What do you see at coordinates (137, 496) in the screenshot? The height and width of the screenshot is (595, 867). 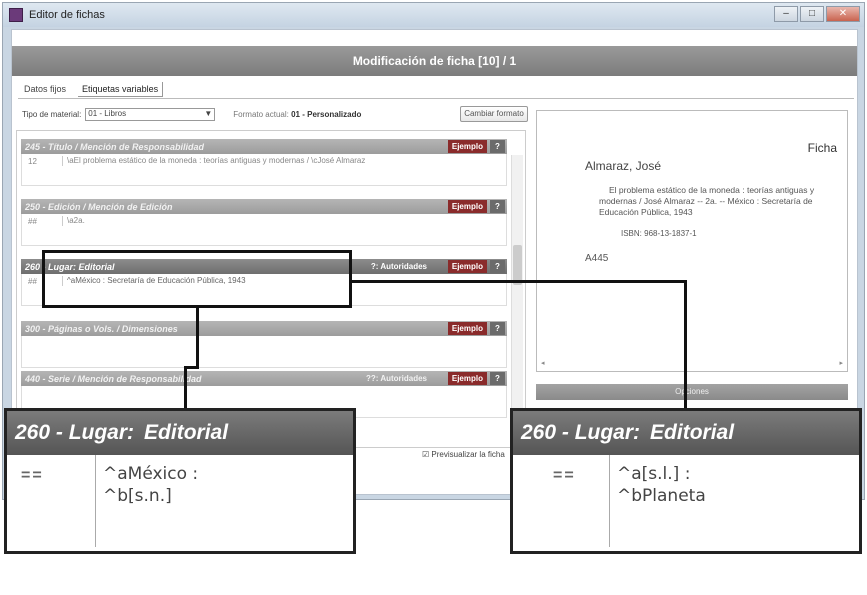 I see `zoom-left-line2: ^b[s.n.]` at bounding box center [137, 496].